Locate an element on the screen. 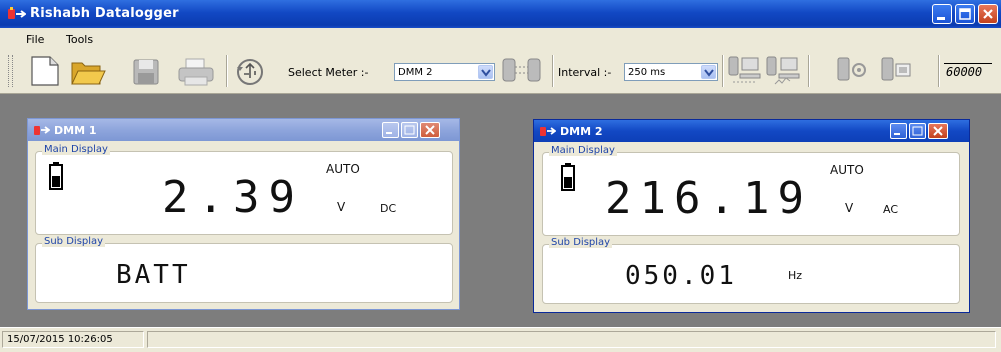 This screenshot has height=352, width=1001. main-display-group: Main Display AUTO 2.39 V DC is located at coordinates (244, 189).